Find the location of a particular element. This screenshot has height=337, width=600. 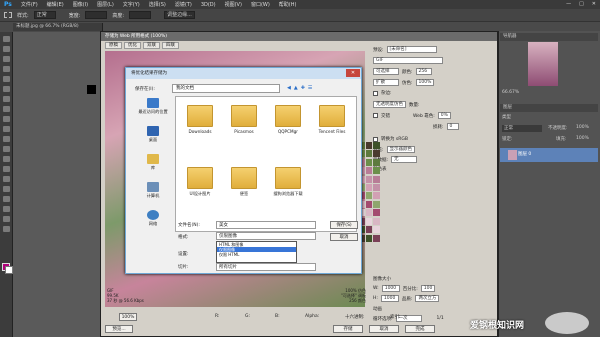

navigator-panel-header: 导航器 is located at coordinates (549, 37).